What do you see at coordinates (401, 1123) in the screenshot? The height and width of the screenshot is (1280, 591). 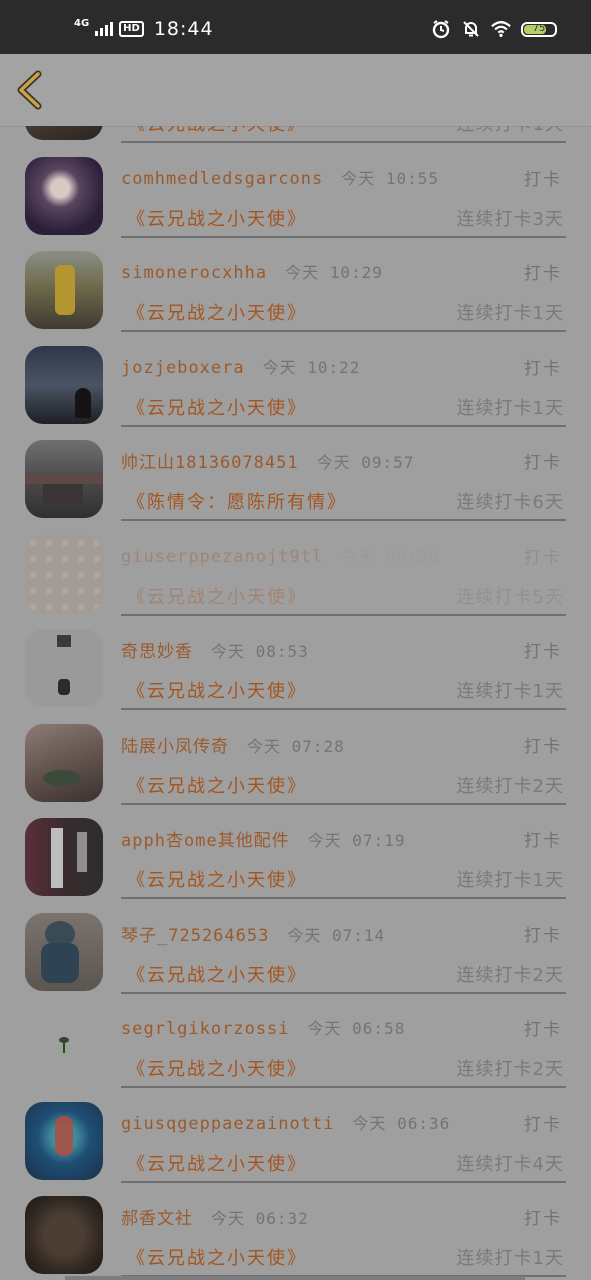 I see `timestamp: 今天 06:36` at bounding box center [401, 1123].